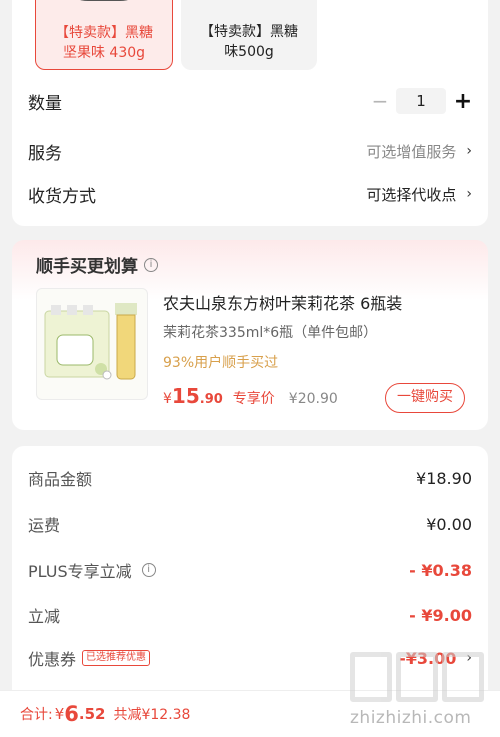 This screenshot has height=737, width=500. I want to click on total-label: 合计:, so click(36, 715).